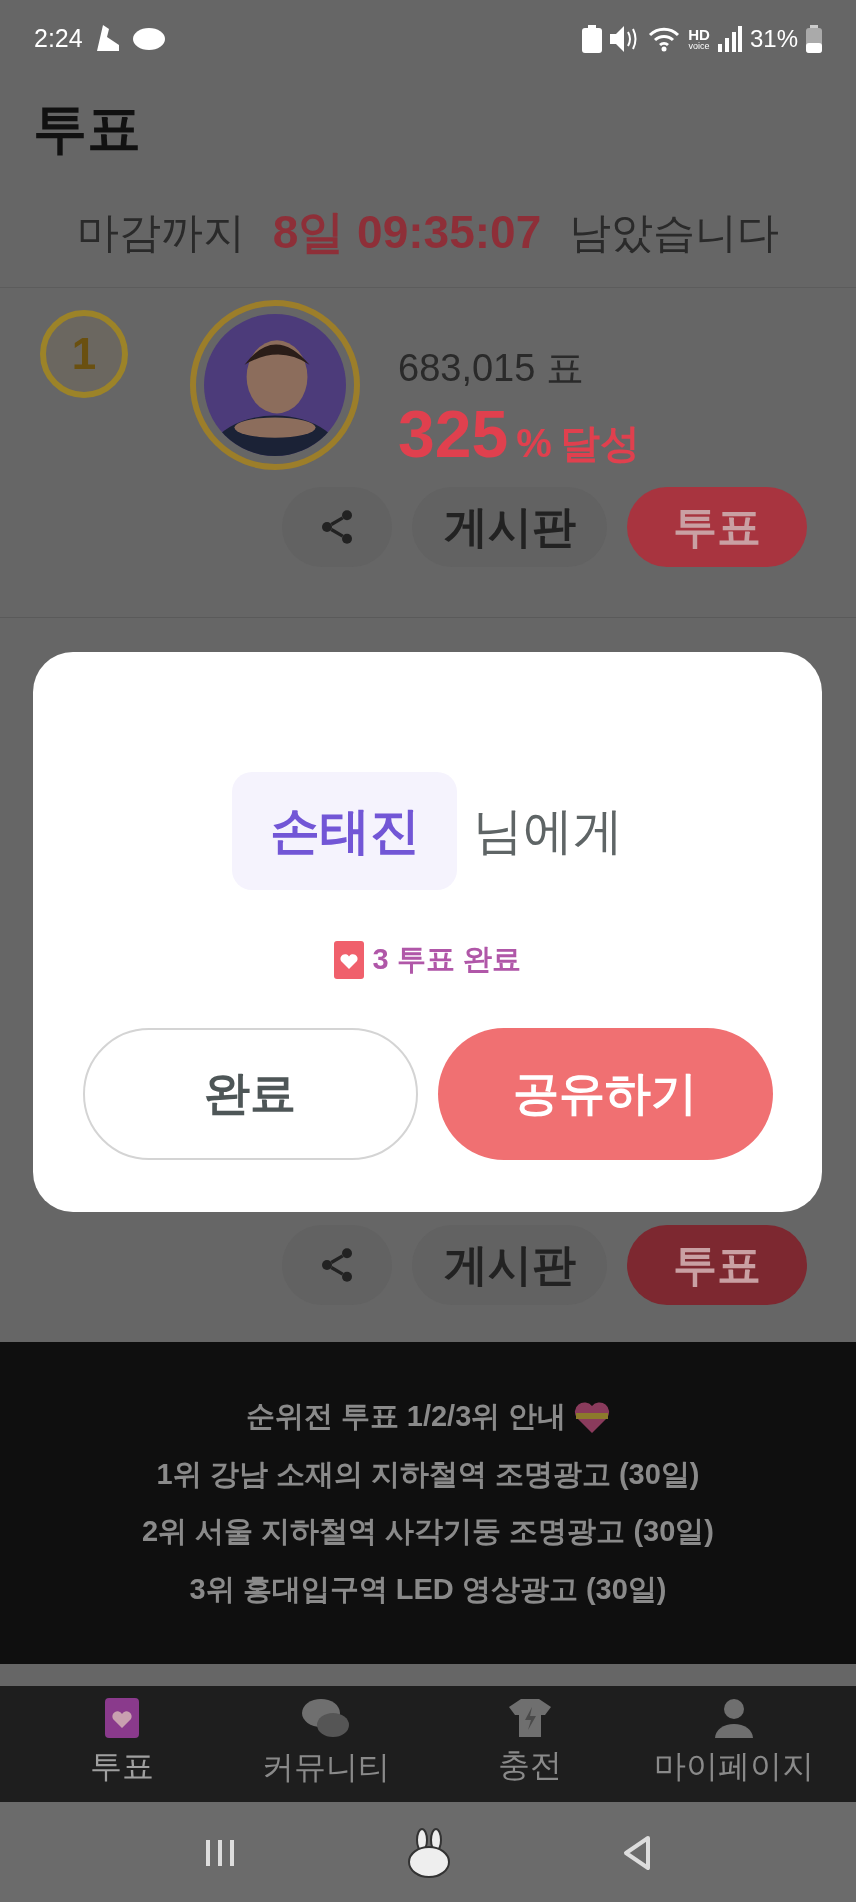  What do you see at coordinates (407, 232) in the screenshot?
I see `countdown-time: 8일 09:35:07` at bounding box center [407, 232].